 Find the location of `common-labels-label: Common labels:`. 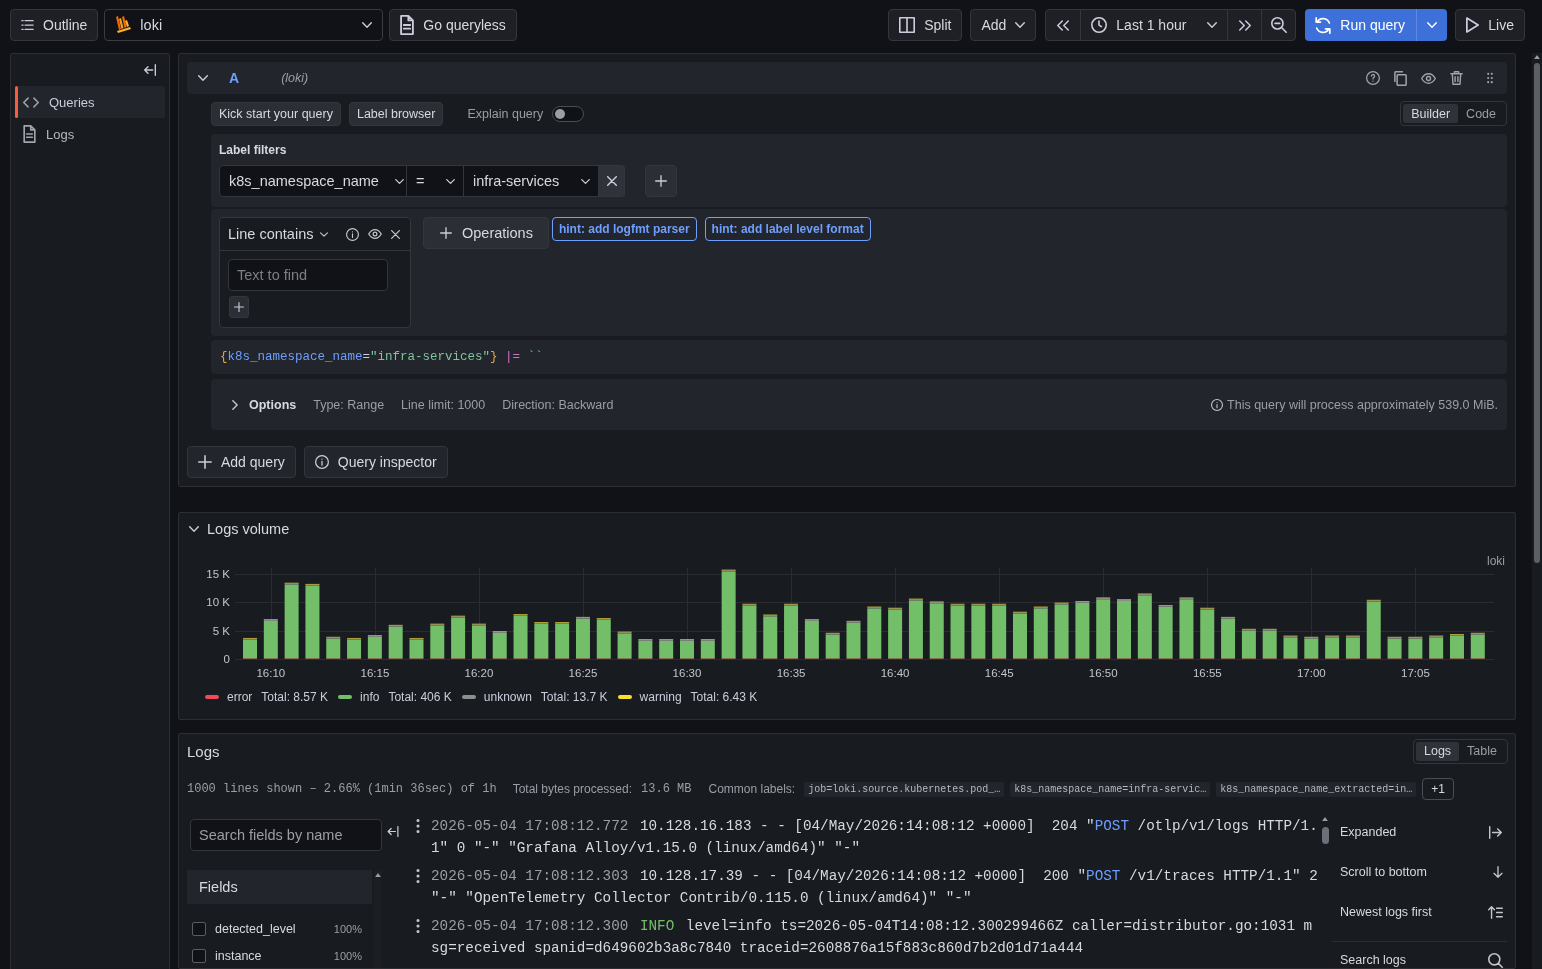

common-labels-label: Common labels: is located at coordinates (752, 789).